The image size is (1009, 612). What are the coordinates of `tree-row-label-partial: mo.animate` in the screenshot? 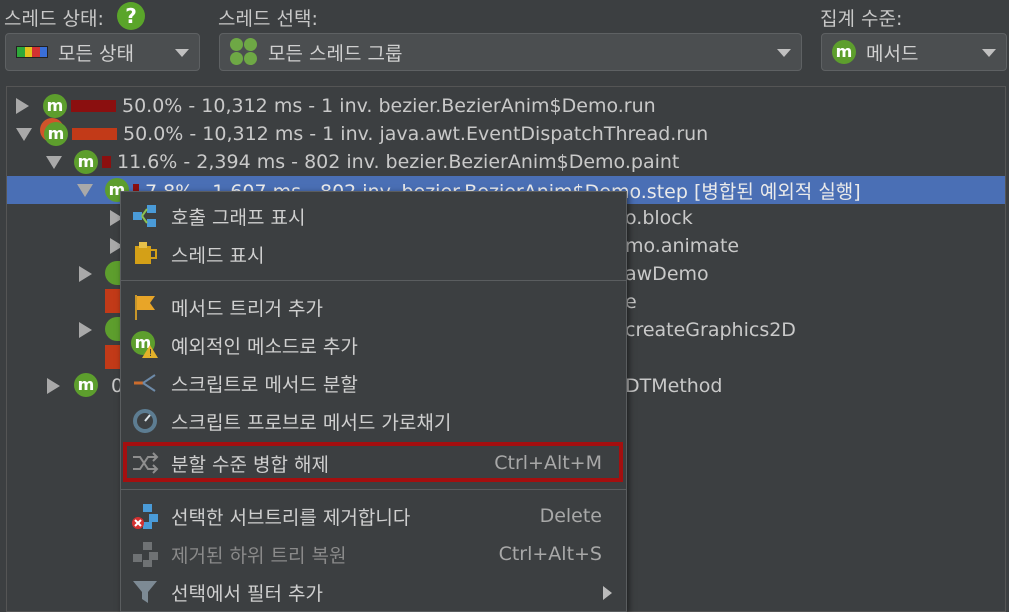 It's located at (682, 246).